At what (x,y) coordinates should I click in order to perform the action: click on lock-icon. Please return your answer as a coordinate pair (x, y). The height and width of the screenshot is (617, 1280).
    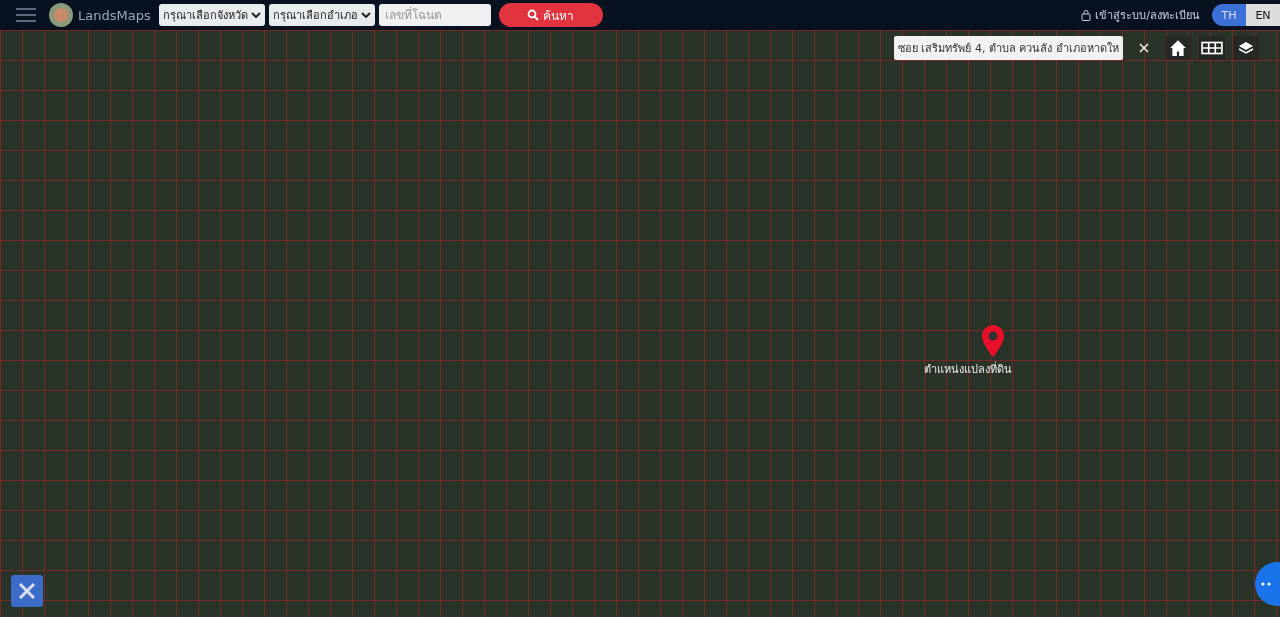
    Looking at the image, I should click on (1086, 15).